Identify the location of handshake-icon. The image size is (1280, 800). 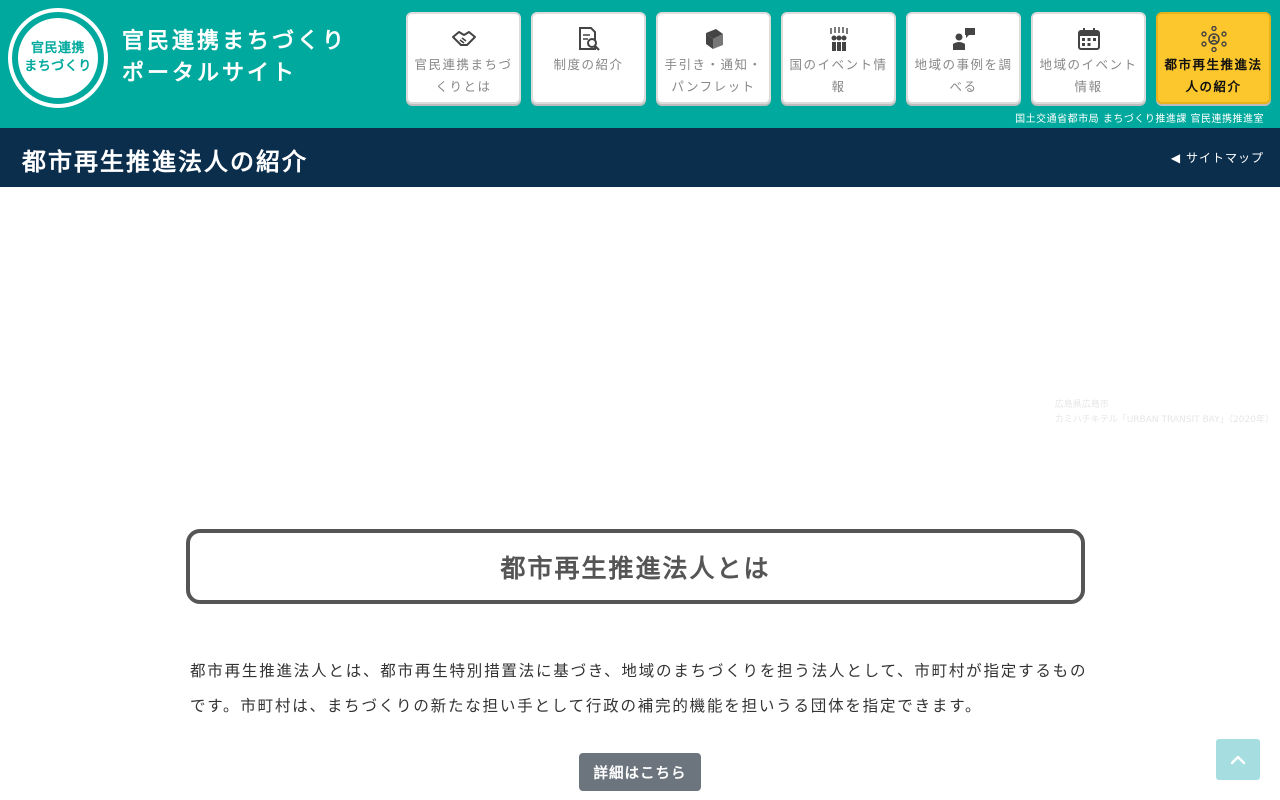
(464, 39).